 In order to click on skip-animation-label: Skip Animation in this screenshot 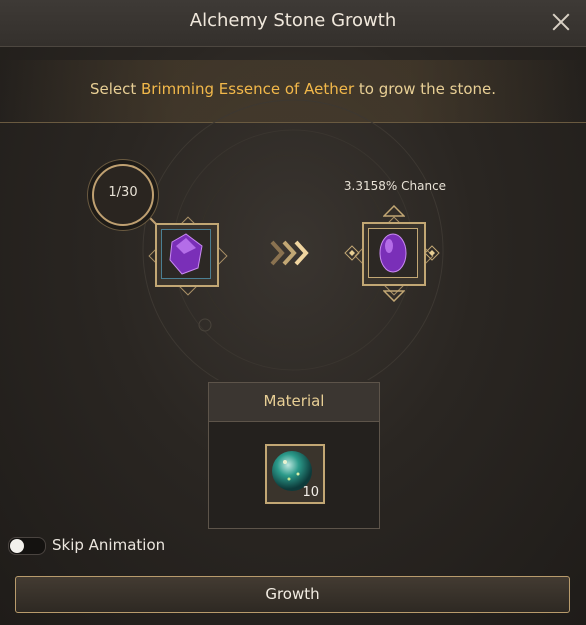, I will do `click(109, 545)`.